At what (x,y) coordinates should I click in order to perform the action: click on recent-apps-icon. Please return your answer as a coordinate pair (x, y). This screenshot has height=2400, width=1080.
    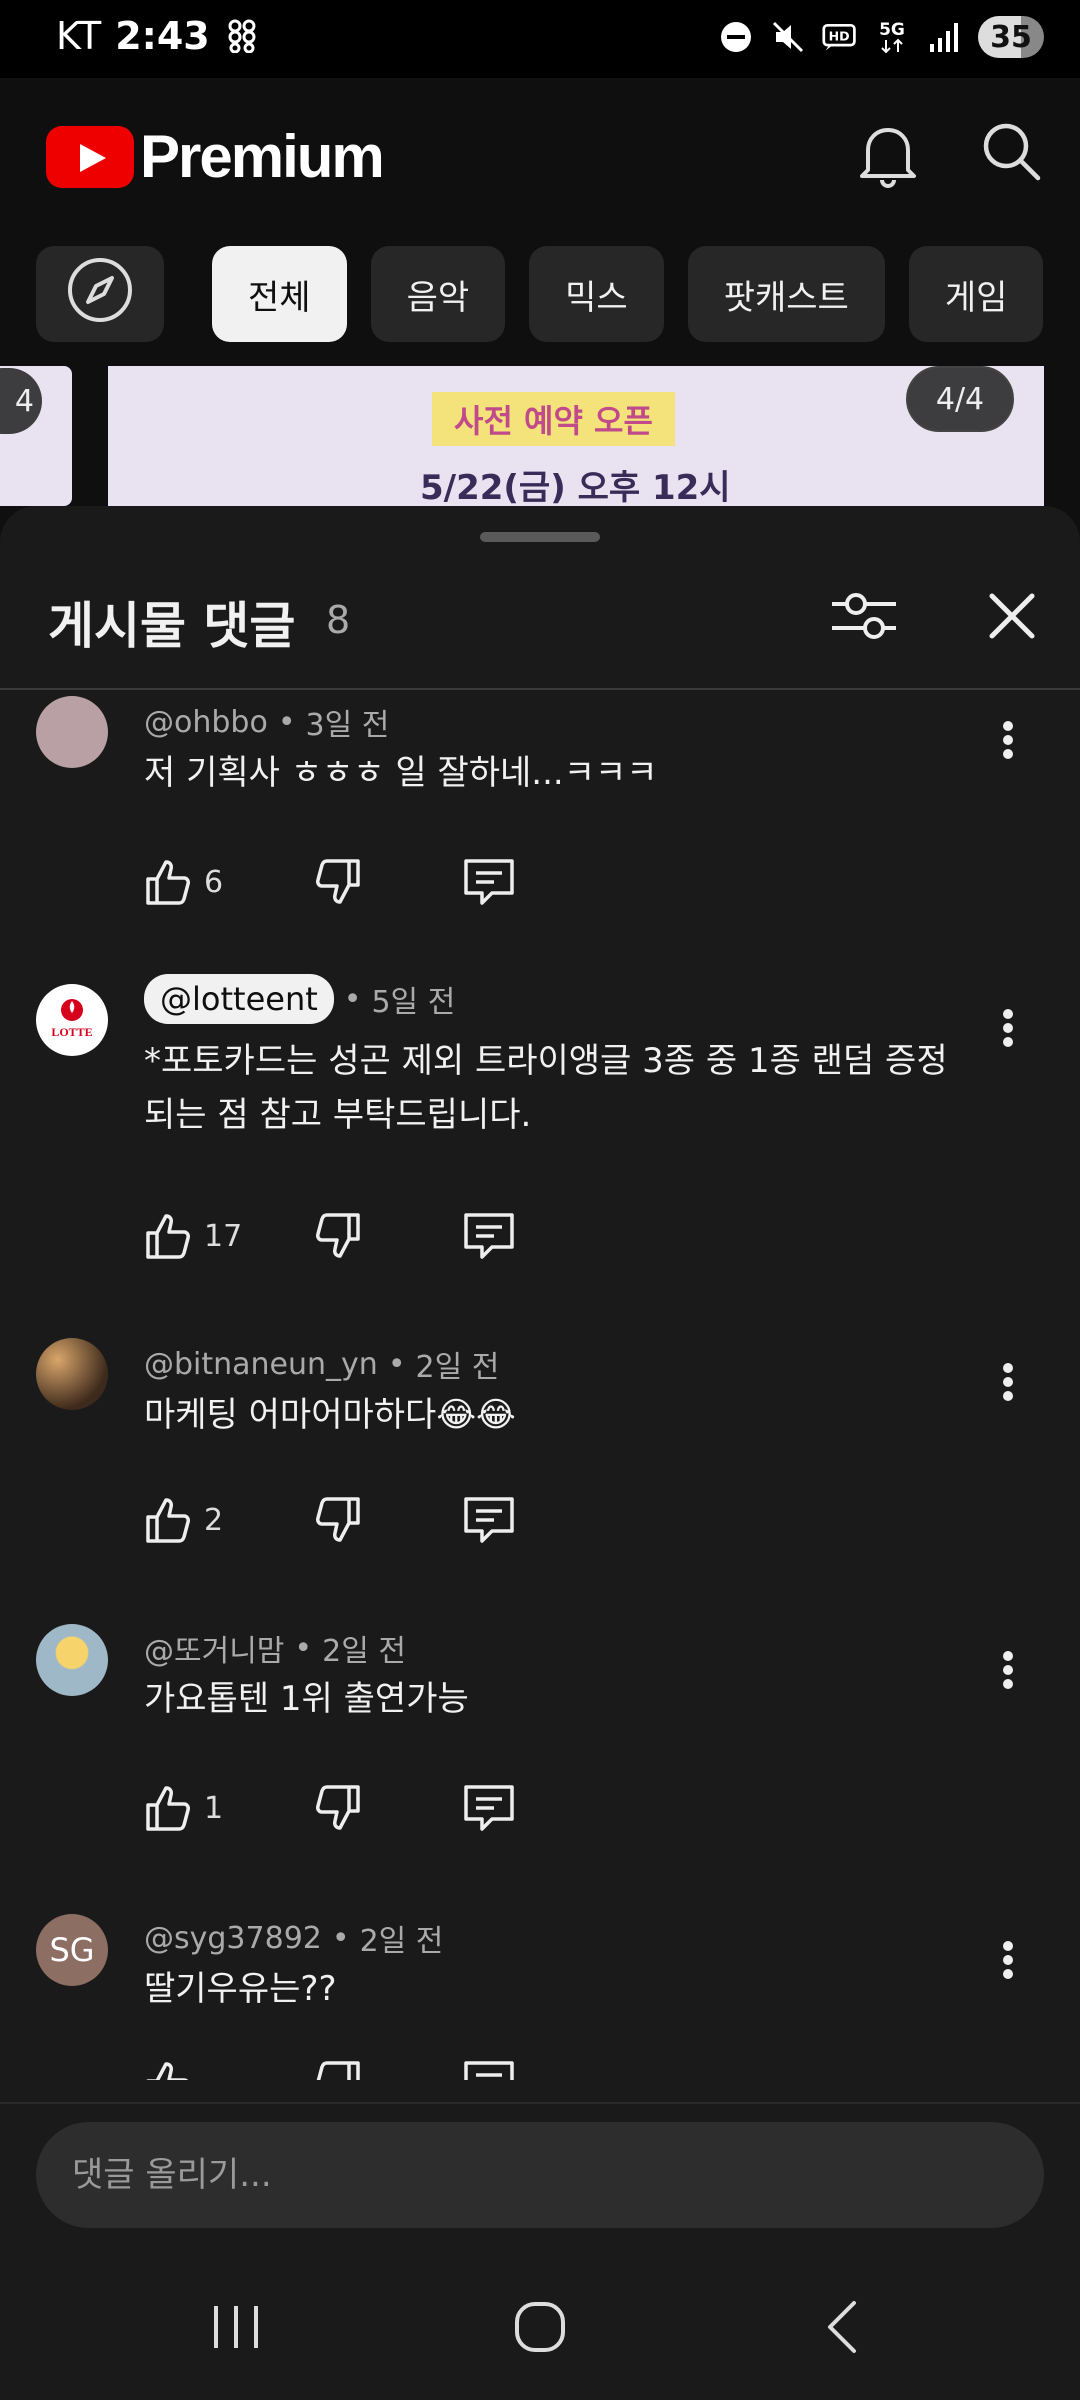
    Looking at the image, I should click on (236, 2327).